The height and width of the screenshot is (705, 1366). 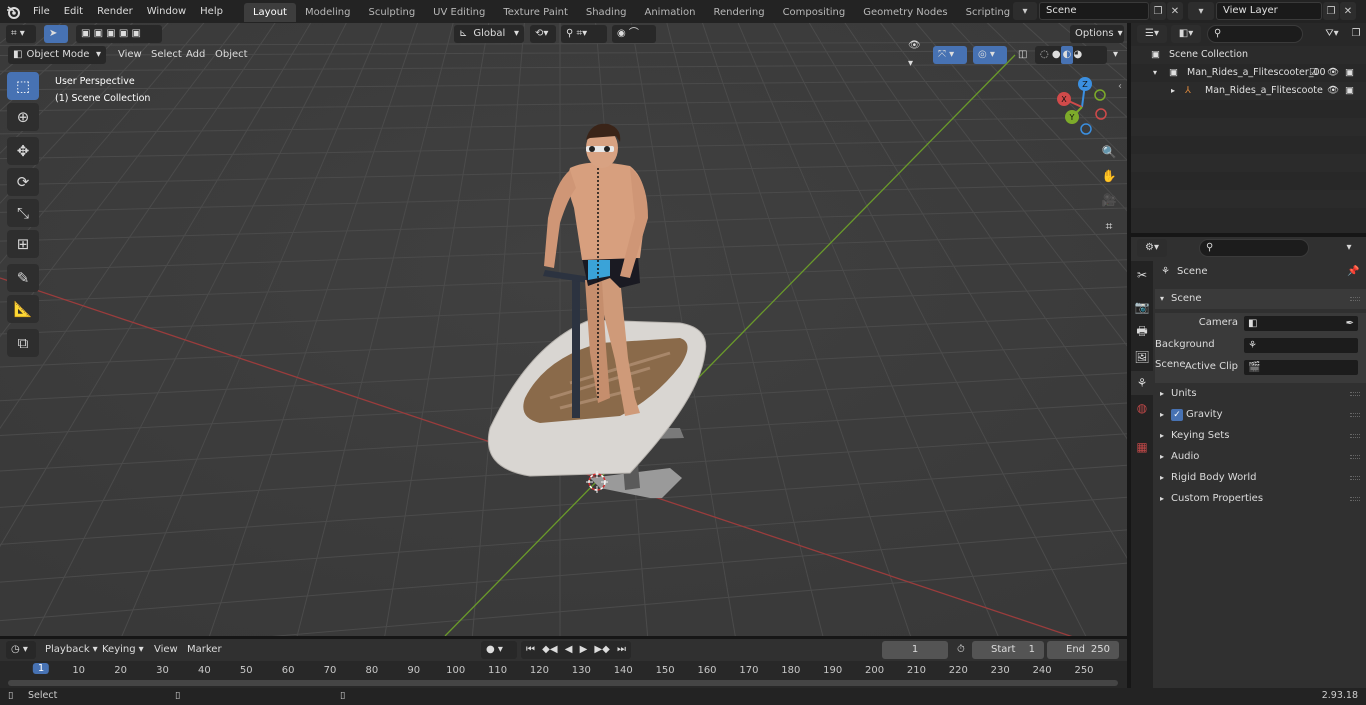 What do you see at coordinates (1248, 91) in the screenshot?
I see `outliner-row-object: ▸ ⅄ Man_Rides_a_Flitescoote 👁 ▣` at bounding box center [1248, 91].